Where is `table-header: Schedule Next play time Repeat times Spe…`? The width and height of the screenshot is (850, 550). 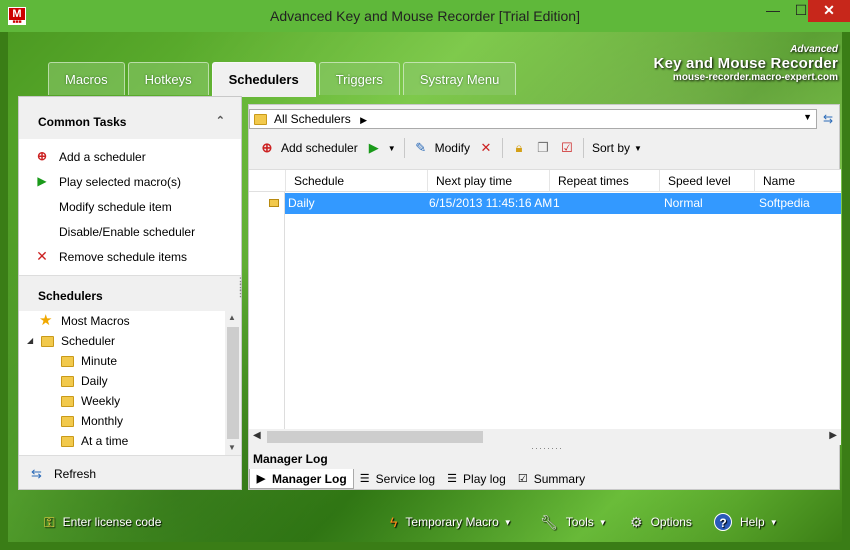
table-header: Schedule Next play time Repeat times Spe… is located at coordinates (545, 181).